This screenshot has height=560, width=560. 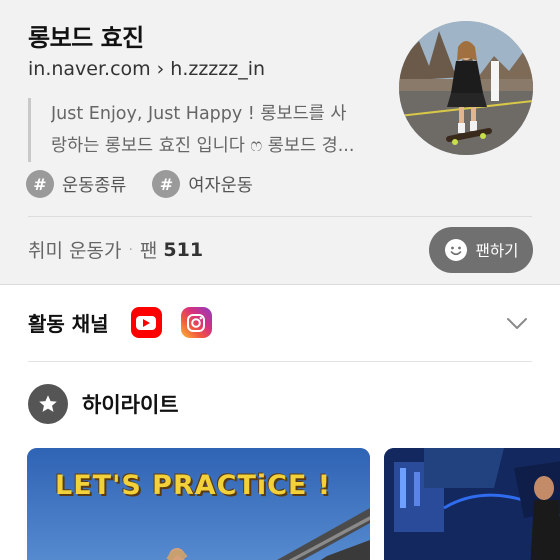 I want to click on category-label: 취미 운동가, so click(x=75, y=251).